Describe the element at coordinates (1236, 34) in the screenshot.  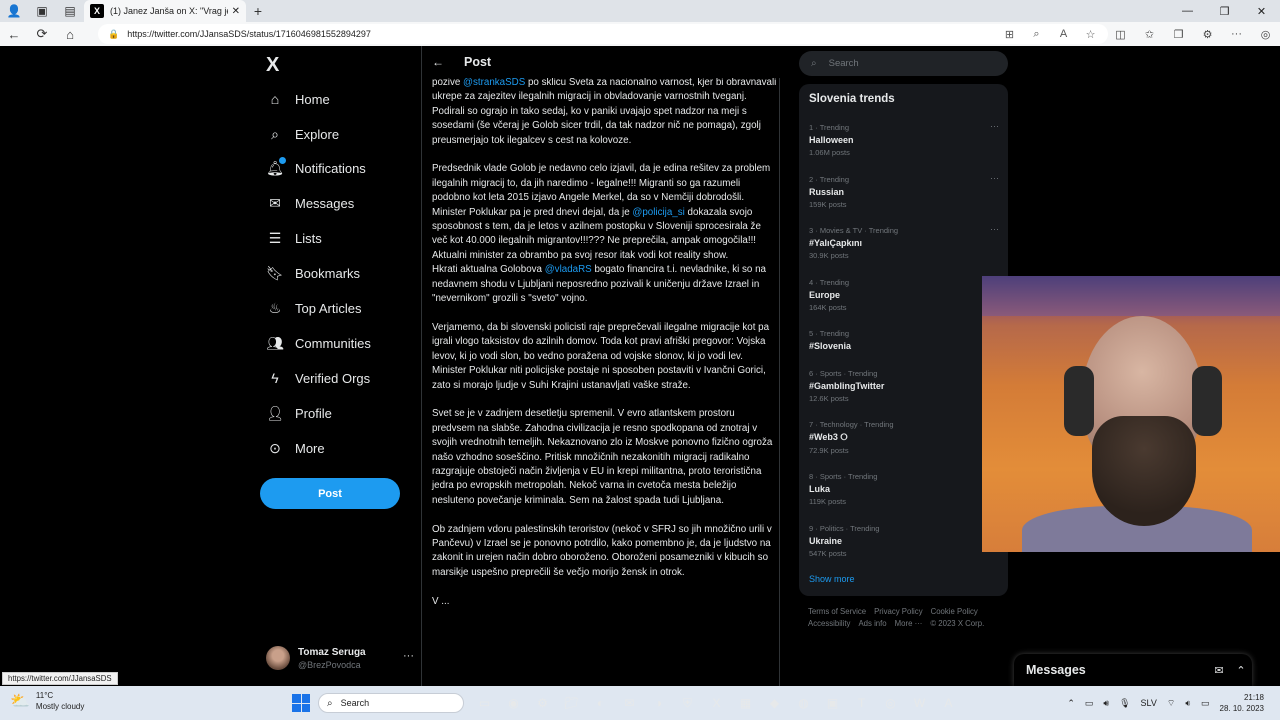
I see `menu-icon: ···` at that location.